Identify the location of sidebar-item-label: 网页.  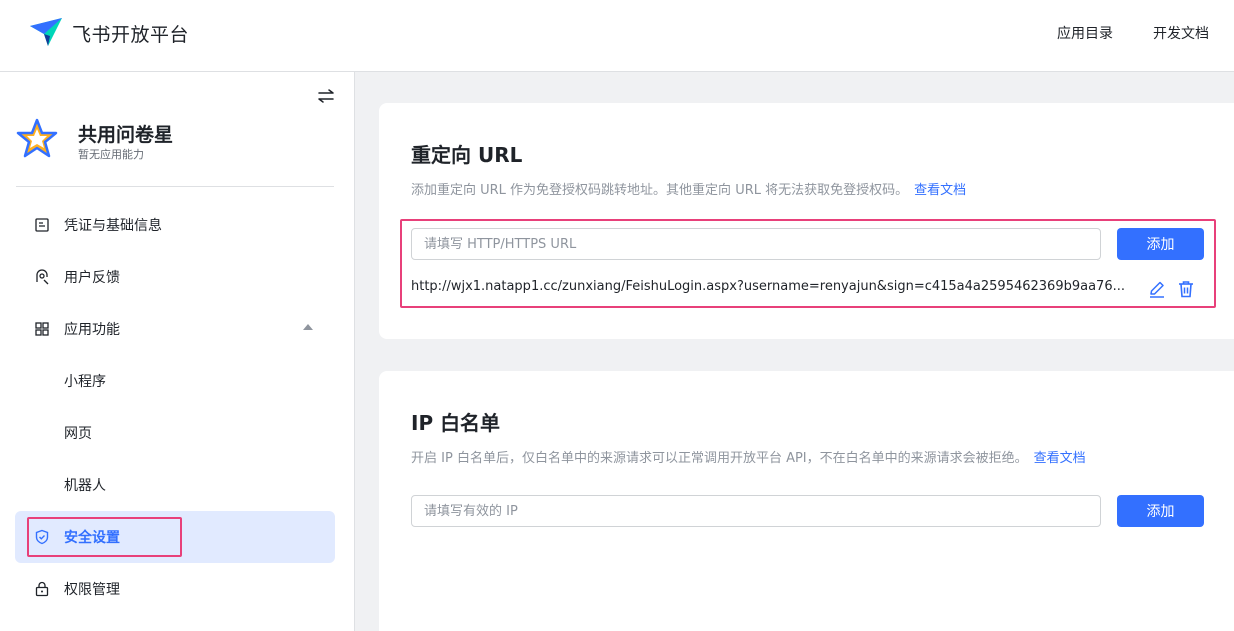
(78, 434).